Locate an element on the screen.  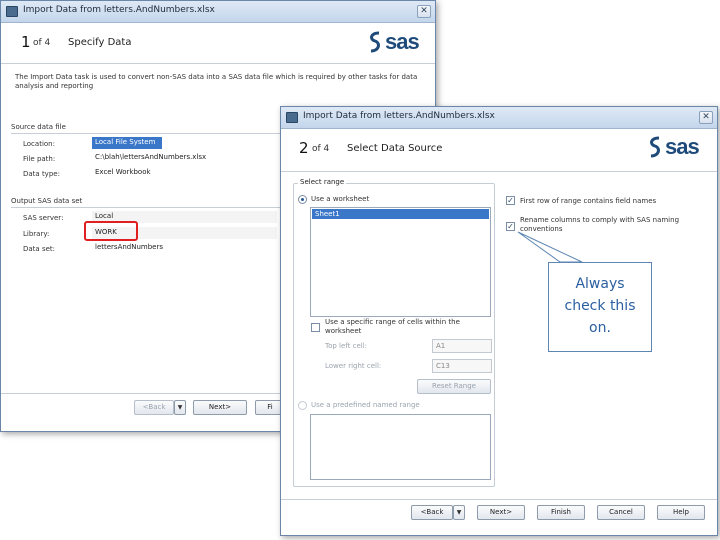
rename-columns-checkbox: ✓ is located at coordinates (510, 226).